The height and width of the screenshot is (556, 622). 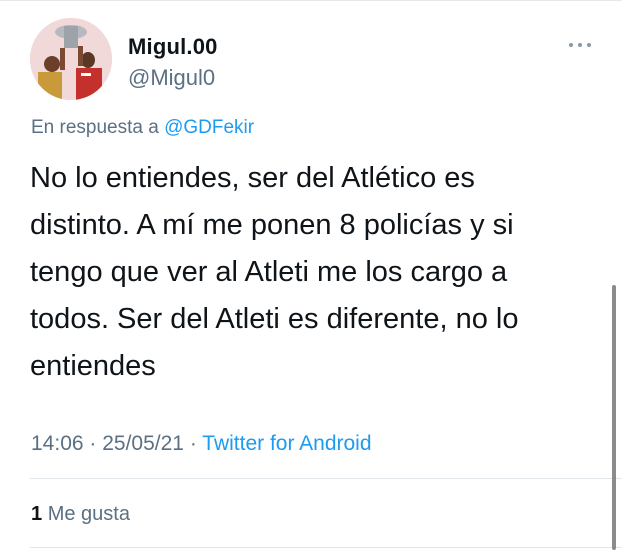 I want to click on tweet-text-line: distinto. A mí me ponen 8 policías y si, so click(x=272, y=225).